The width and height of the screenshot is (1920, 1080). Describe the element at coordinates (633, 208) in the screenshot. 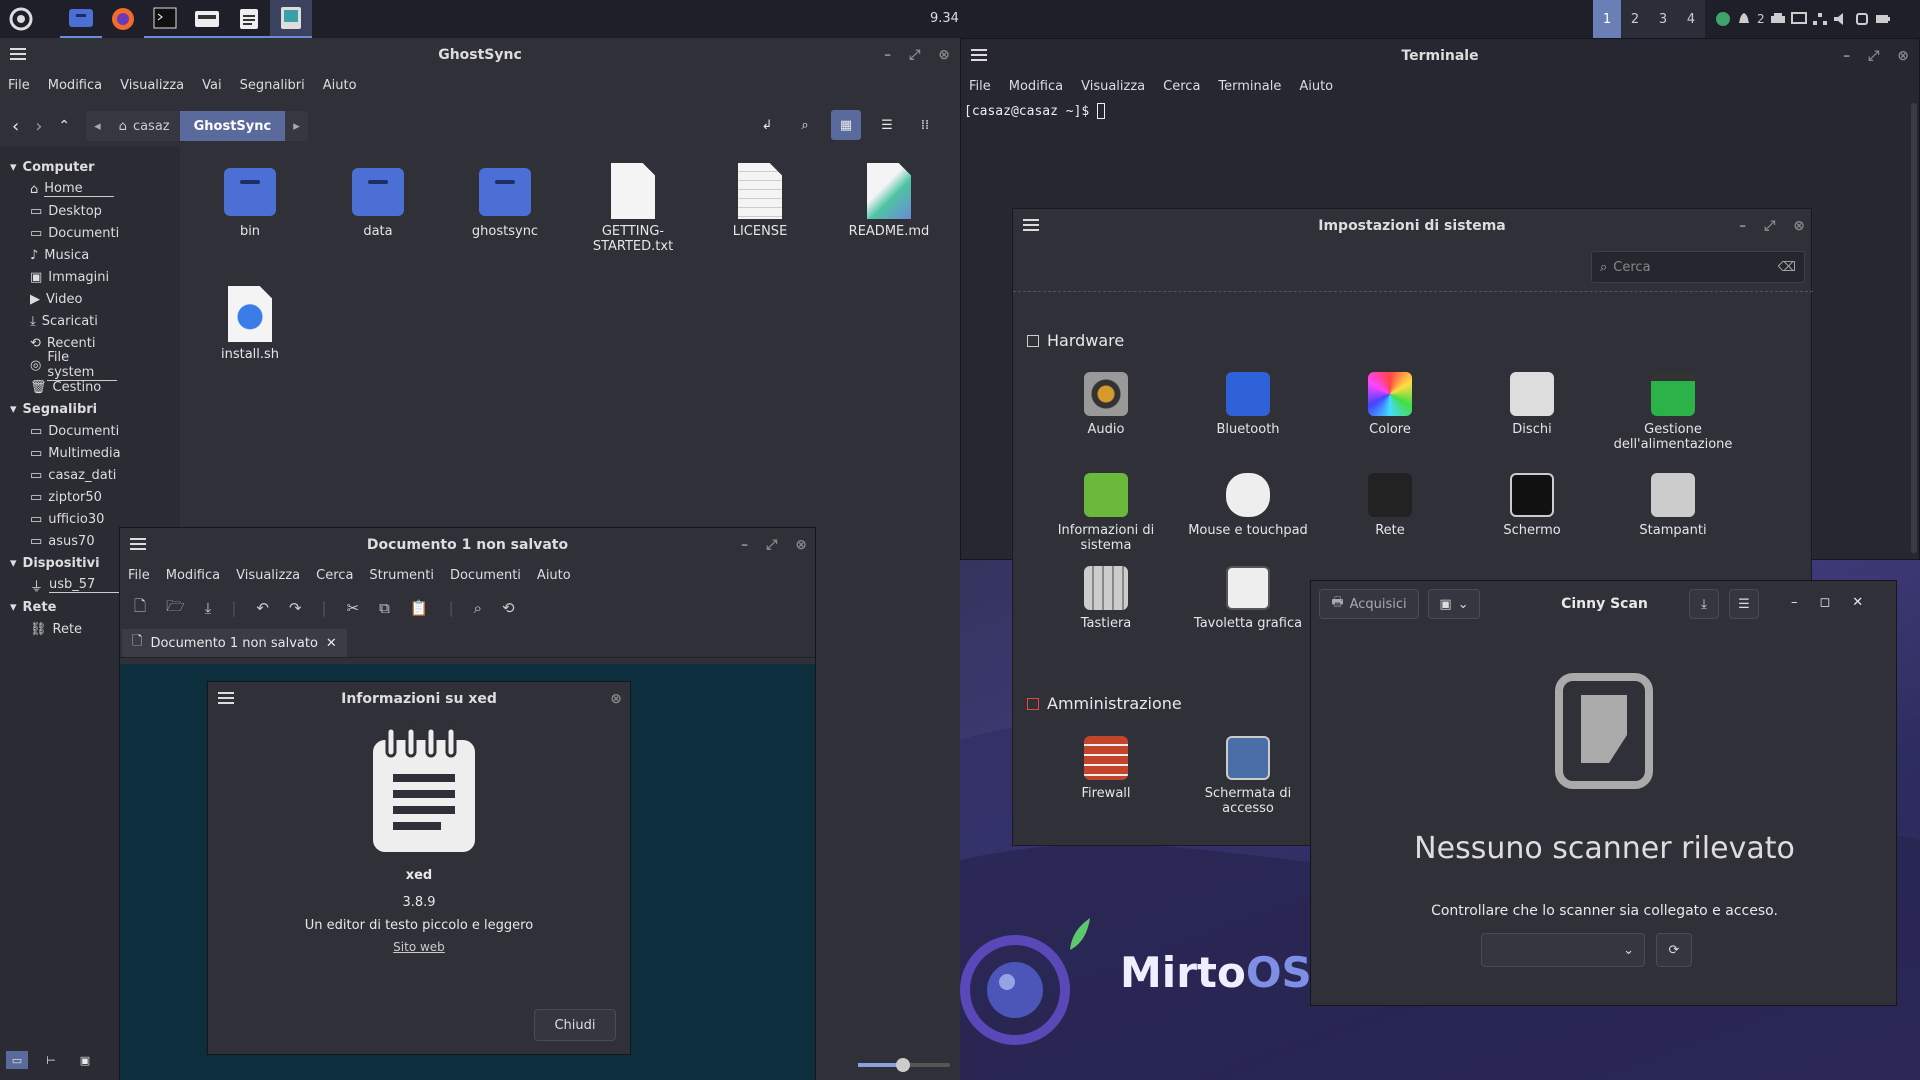

I see `file-item: GETTING-STARTED.txt` at that location.